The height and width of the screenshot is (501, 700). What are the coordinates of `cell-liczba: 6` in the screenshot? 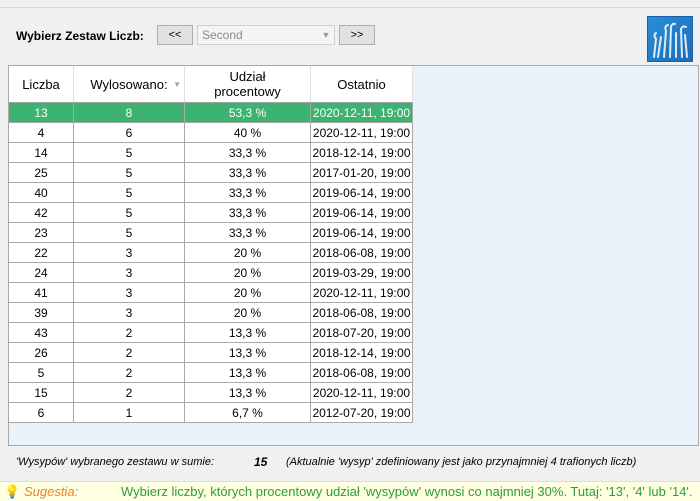 It's located at (41, 412).